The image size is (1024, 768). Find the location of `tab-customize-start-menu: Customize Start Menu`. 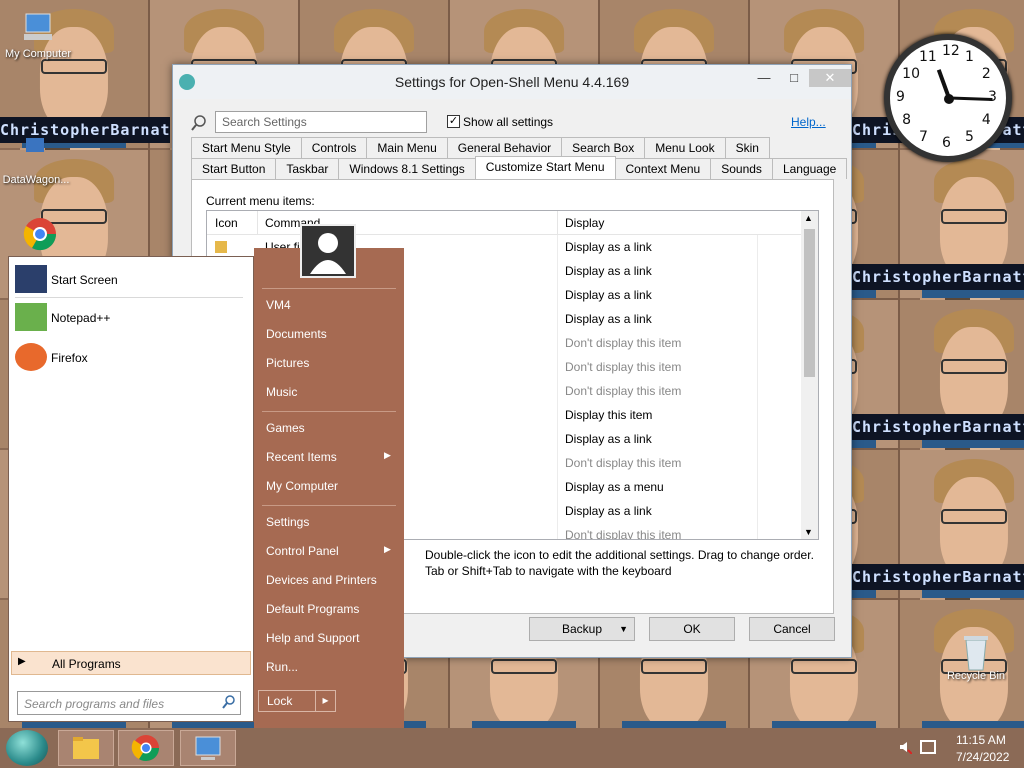

tab-customize-start-menu: Customize Start Menu is located at coordinates (545, 167).